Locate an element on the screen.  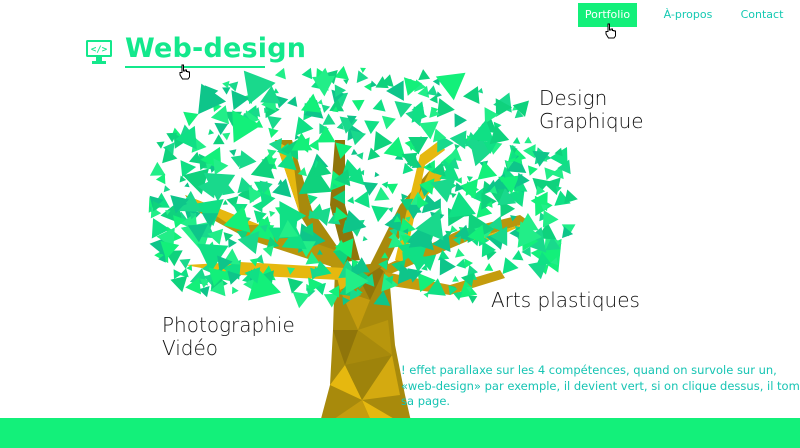
nav-item-contact: Contact is located at coordinates (762, 15).